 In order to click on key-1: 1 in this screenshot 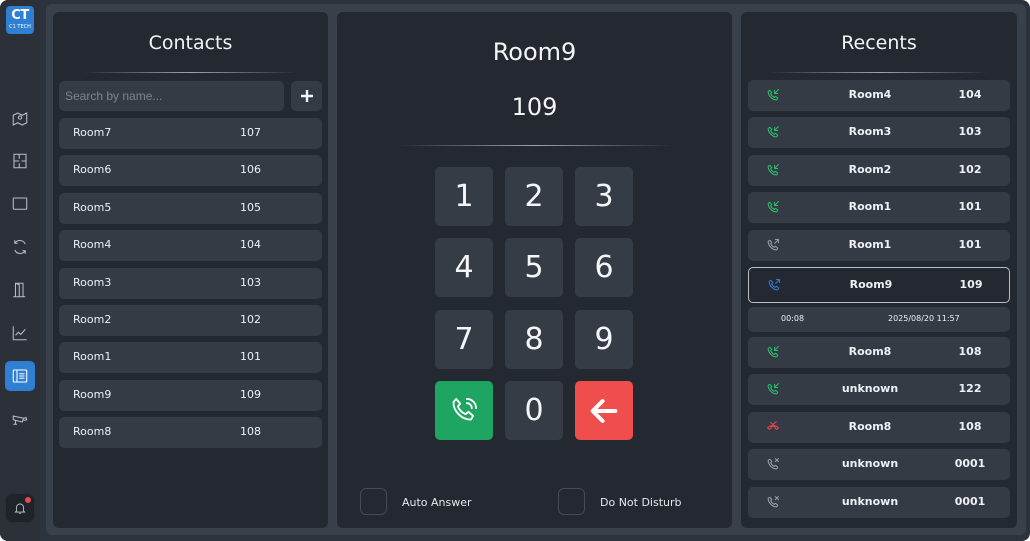, I will do `click(464, 196)`.